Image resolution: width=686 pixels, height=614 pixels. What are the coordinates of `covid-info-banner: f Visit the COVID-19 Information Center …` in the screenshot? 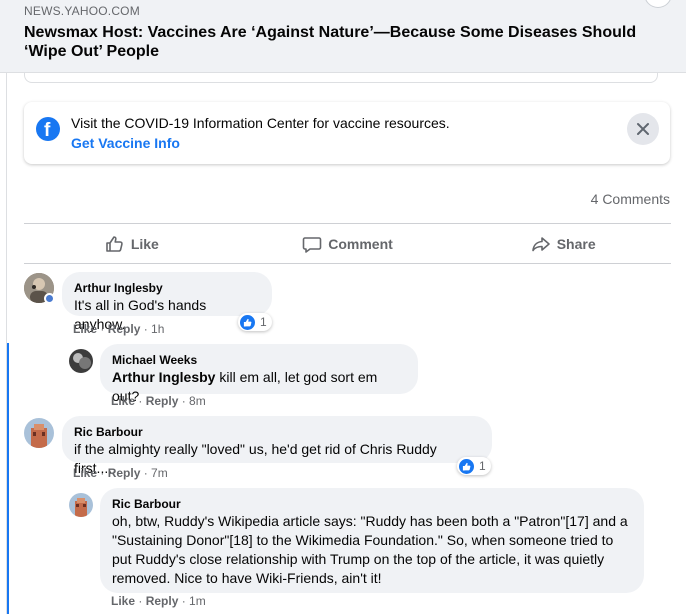 It's located at (347, 133).